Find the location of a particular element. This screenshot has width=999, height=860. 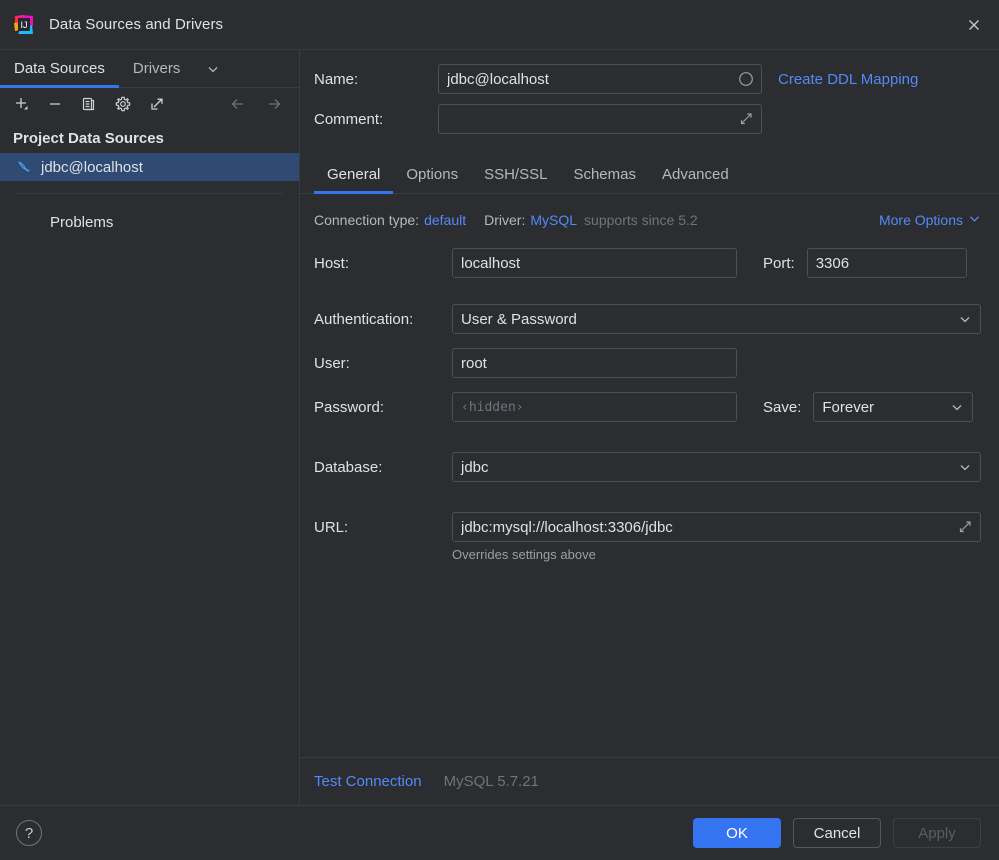

tab-data-sources-label: Data Sources is located at coordinates (59, 68).